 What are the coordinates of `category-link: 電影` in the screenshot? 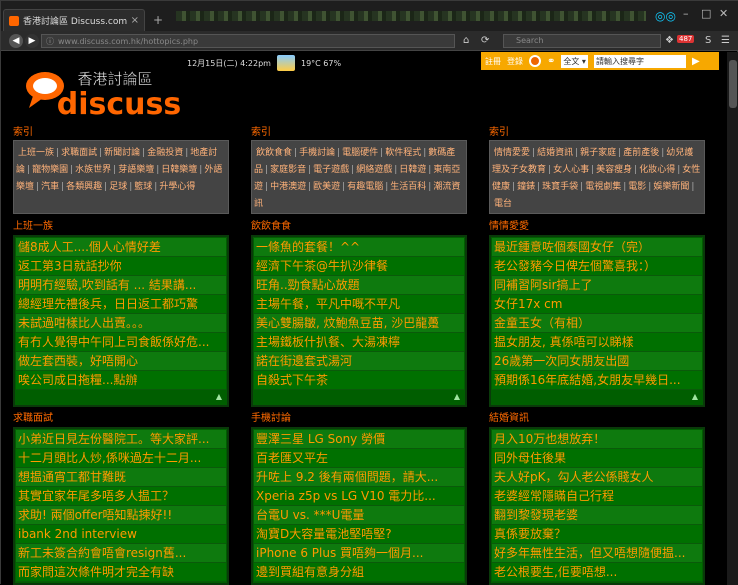 It's located at (637, 187).